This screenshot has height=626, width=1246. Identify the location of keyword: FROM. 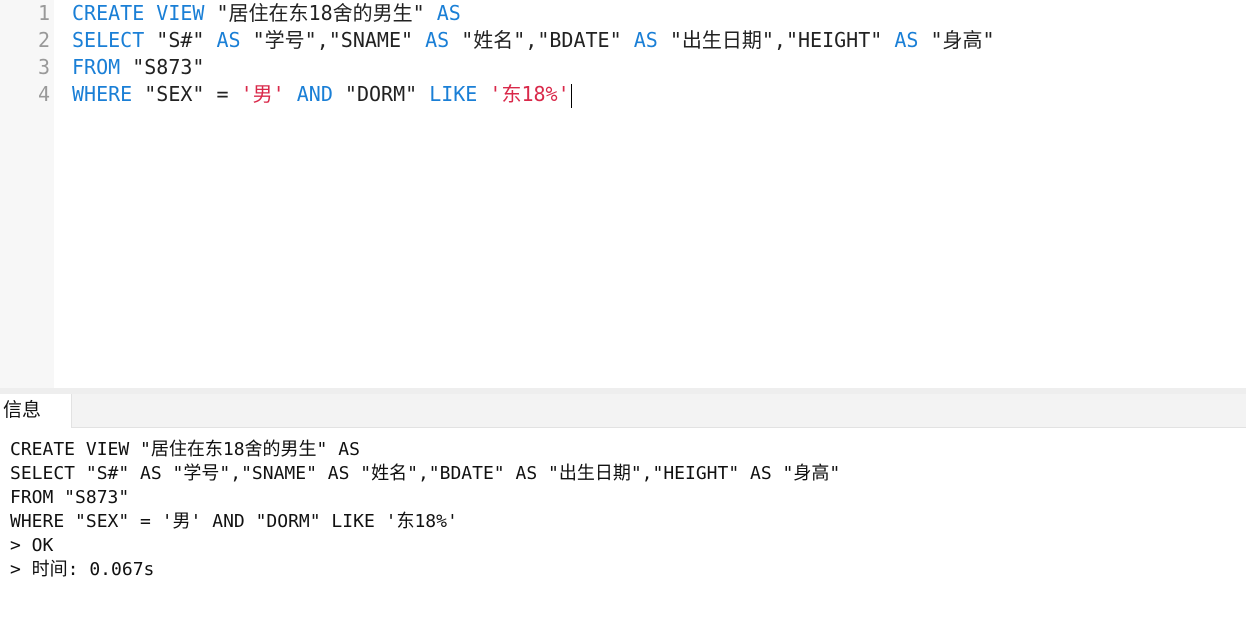
(96, 67).